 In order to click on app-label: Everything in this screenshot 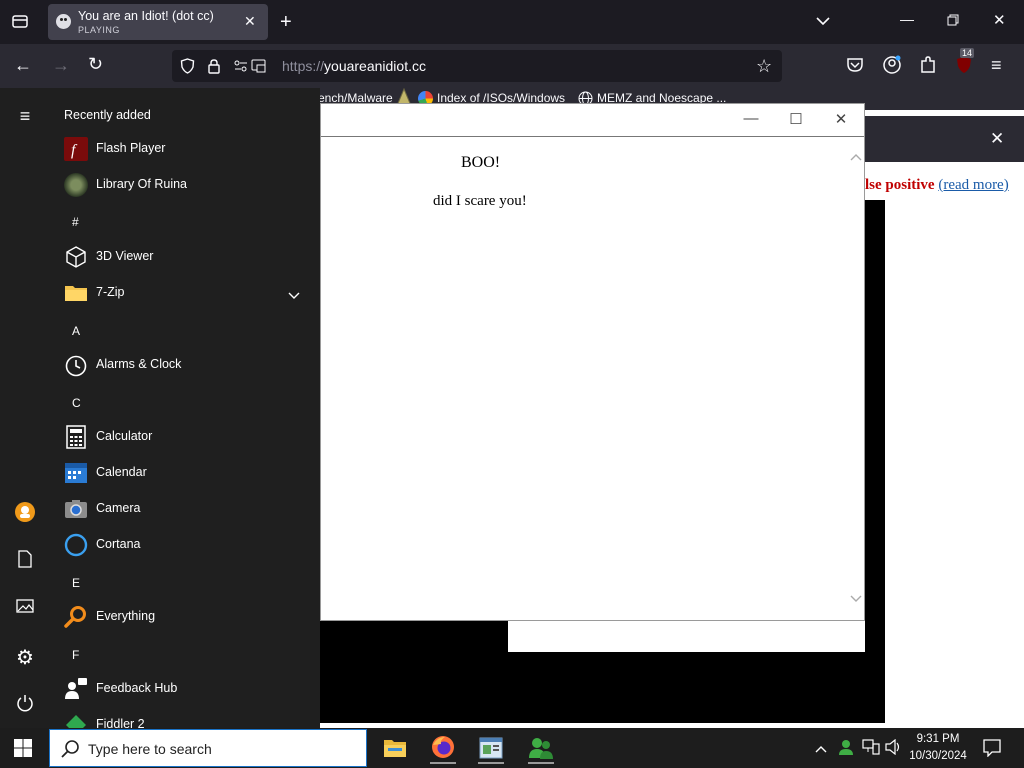, I will do `click(126, 616)`.